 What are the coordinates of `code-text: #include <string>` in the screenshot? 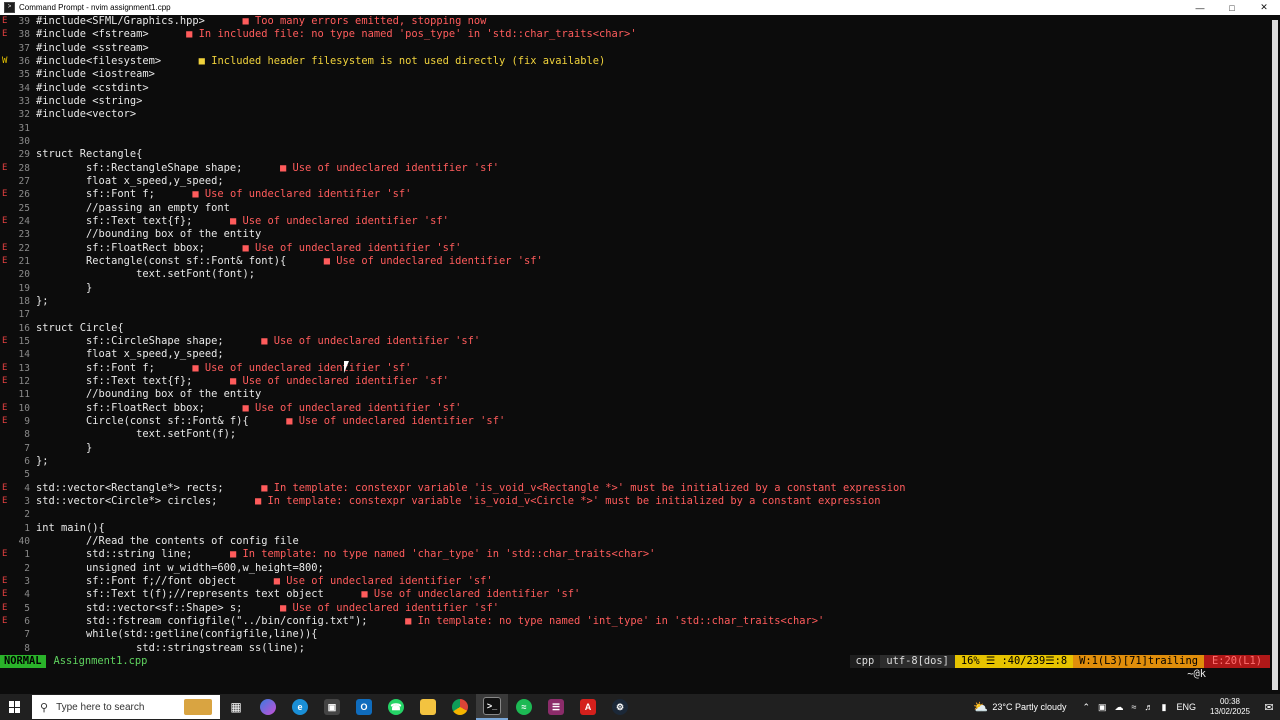 It's located at (89, 101).